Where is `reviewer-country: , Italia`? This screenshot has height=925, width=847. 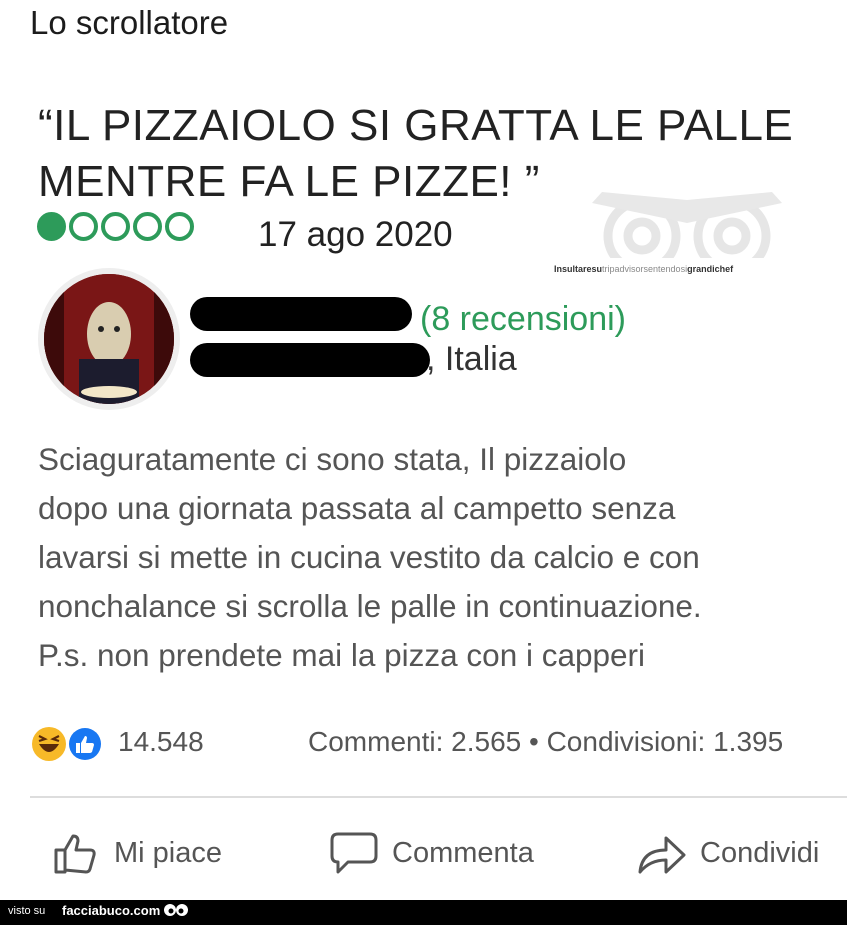
reviewer-country: , Italia is located at coordinates (471, 359).